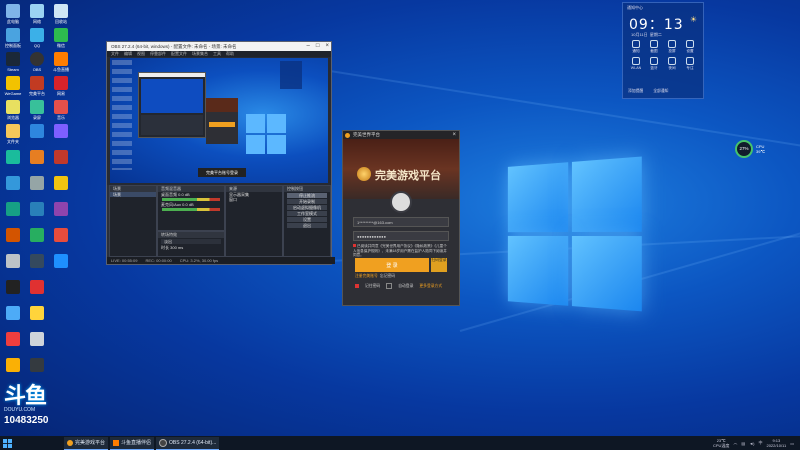 The image size is (800, 450). I want to click on qr-login-button: 扫码登录, so click(439, 265).